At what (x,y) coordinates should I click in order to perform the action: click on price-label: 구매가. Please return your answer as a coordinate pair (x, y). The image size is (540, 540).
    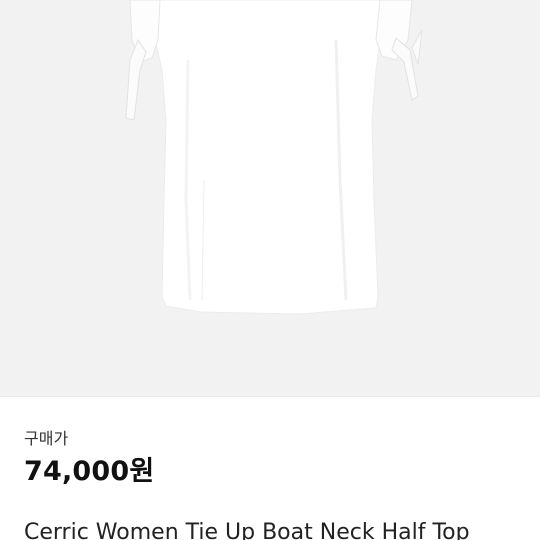
    Looking at the image, I should click on (46, 438).